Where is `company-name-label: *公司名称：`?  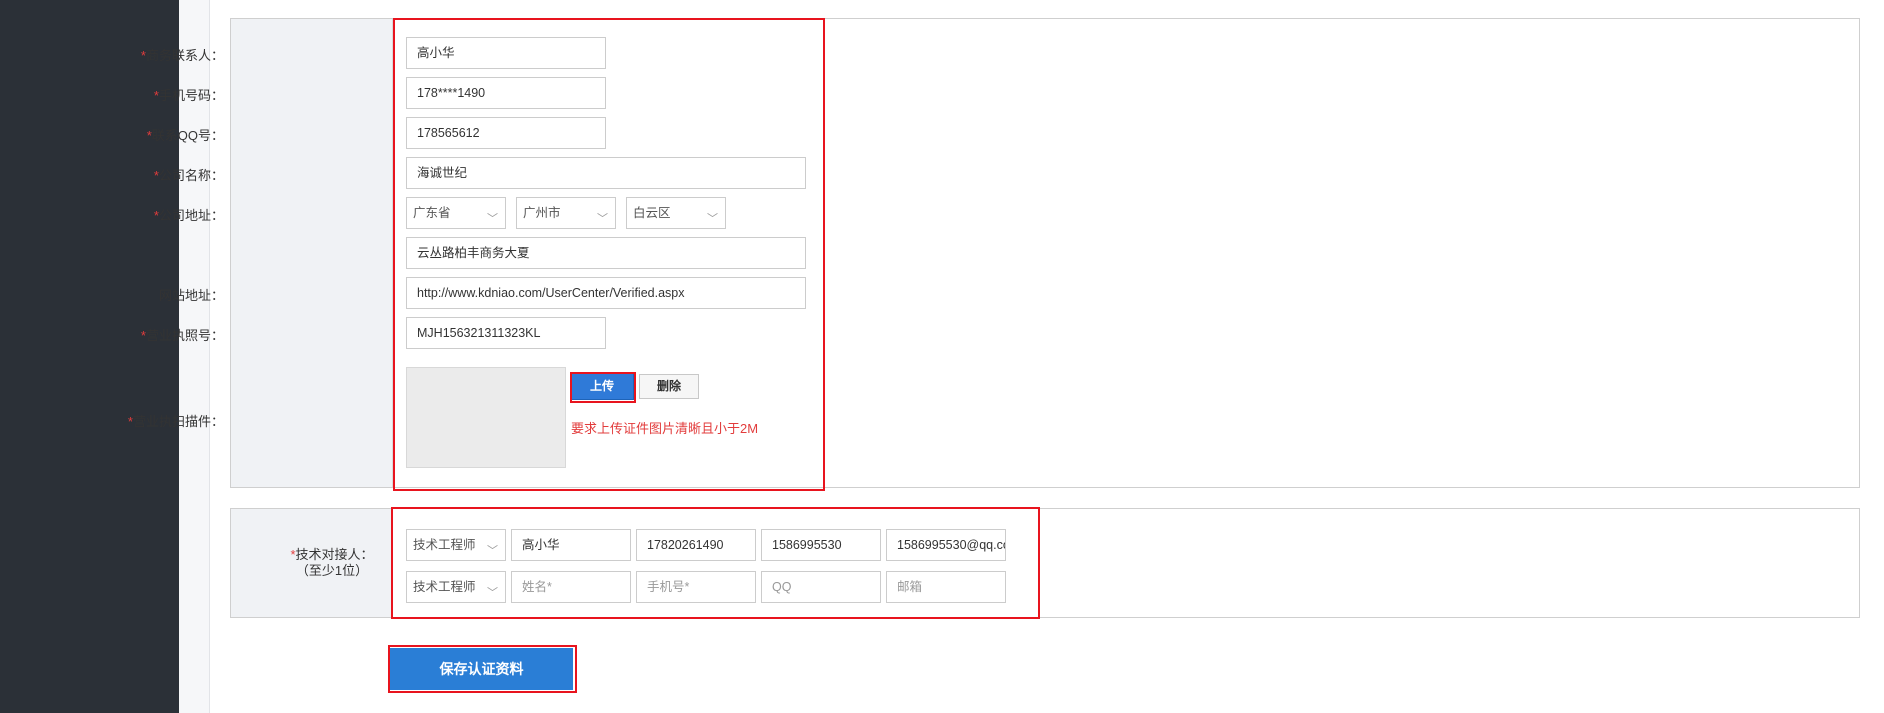 company-name-label: *公司名称： is located at coordinates (188, 175).